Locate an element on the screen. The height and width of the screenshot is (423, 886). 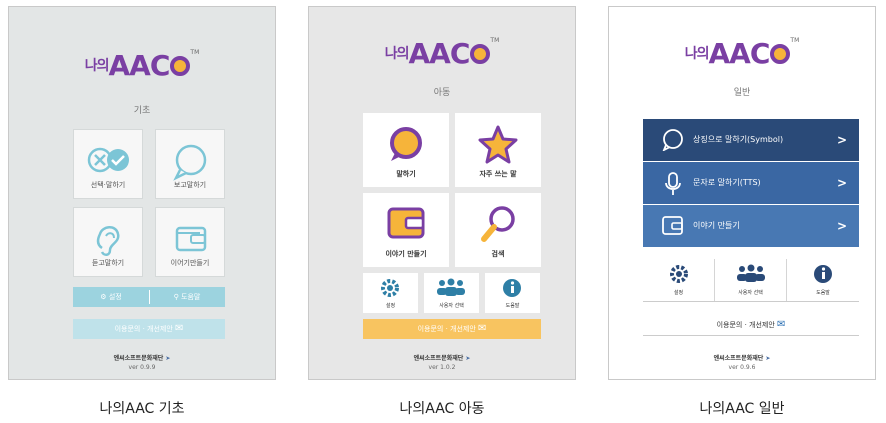
row-tts-speak: 문자로 말하기(TTS) > is located at coordinates (751, 183).